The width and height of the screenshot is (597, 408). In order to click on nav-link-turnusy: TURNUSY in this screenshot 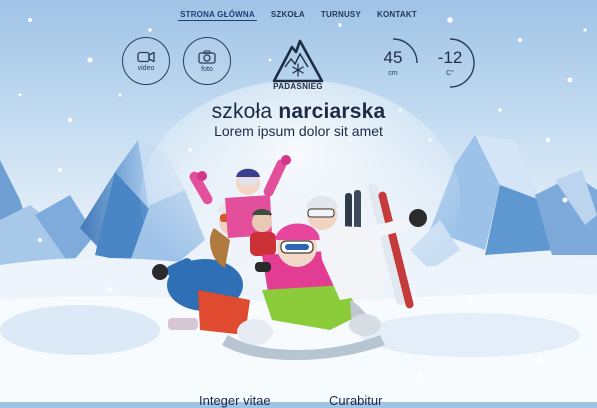, I will do `click(341, 15)`.